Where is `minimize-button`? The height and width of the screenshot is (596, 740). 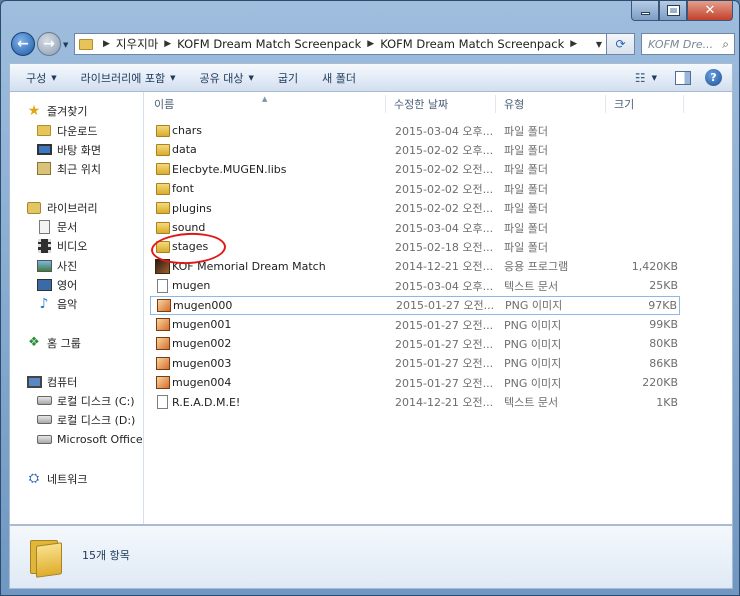 minimize-button is located at coordinates (645, 11).